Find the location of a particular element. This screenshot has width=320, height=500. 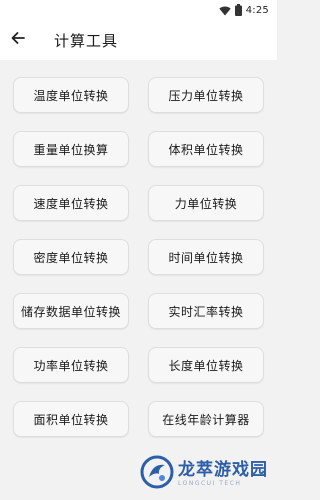

length-converter-button: 长度单位转换 is located at coordinates (206, 365).